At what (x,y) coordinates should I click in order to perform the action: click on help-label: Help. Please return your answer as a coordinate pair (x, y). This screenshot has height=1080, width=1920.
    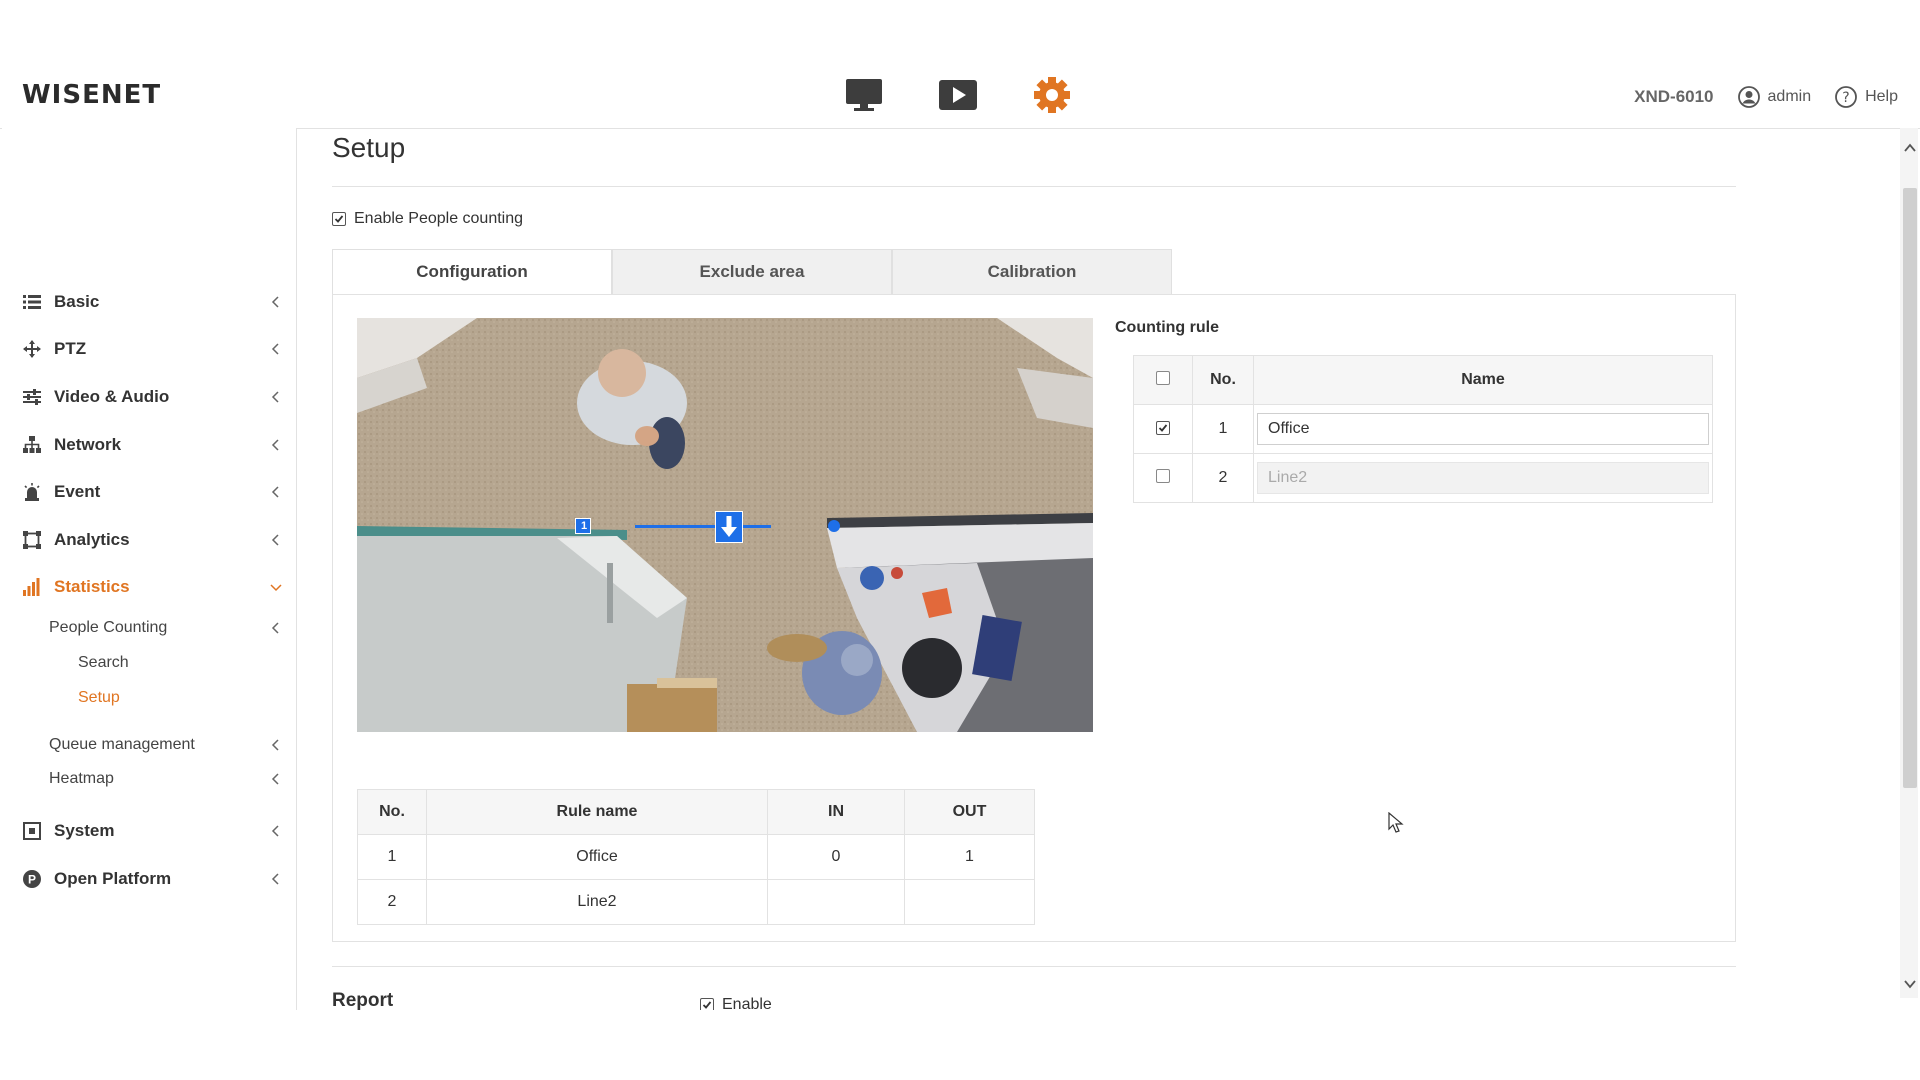
    Looking at the image, I should click on (1881, 96).